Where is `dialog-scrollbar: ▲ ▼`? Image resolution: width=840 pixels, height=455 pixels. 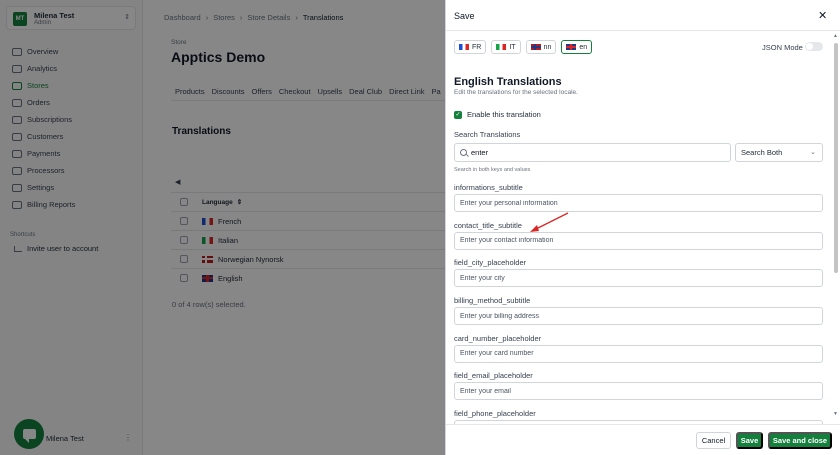
dialog-scrollbar: ▲ ▼ is located at coordinates (836, 227).